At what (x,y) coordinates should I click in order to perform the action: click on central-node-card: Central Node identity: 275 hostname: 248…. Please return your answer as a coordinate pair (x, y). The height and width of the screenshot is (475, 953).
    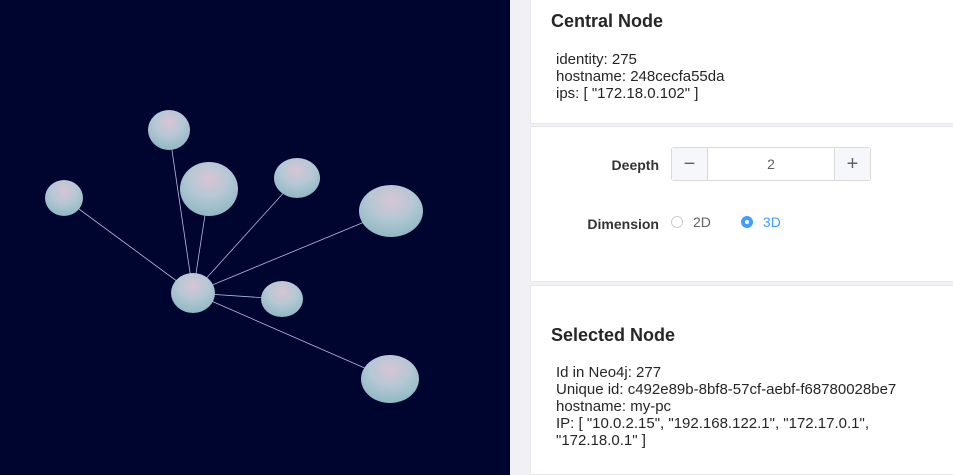
    Looking at the image, I should click on (741, 62).